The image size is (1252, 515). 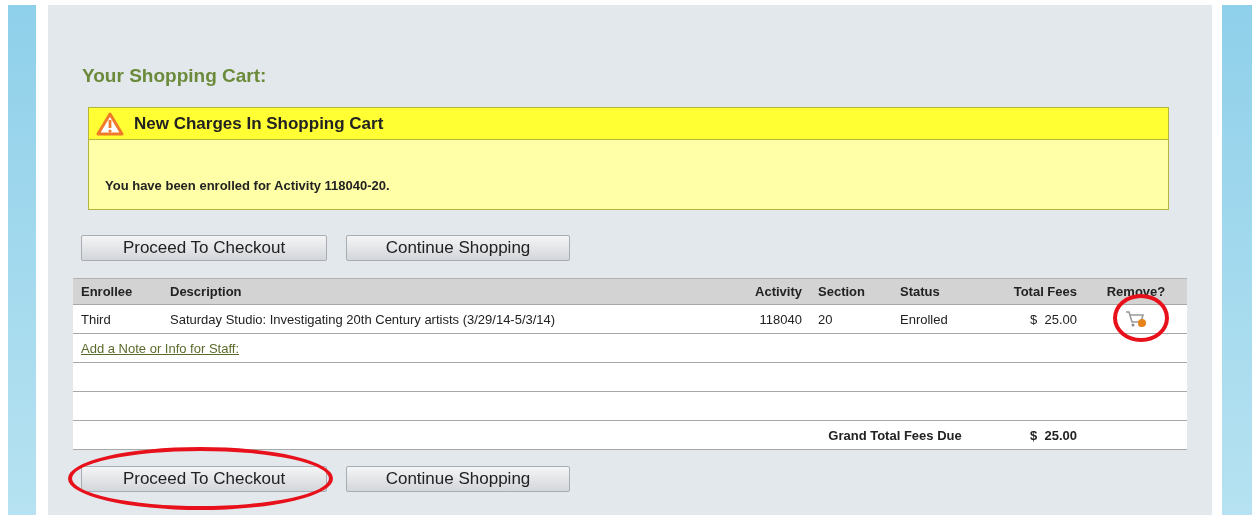 I want to click on table-cell: Enrolled, so click(x=924, y=319).